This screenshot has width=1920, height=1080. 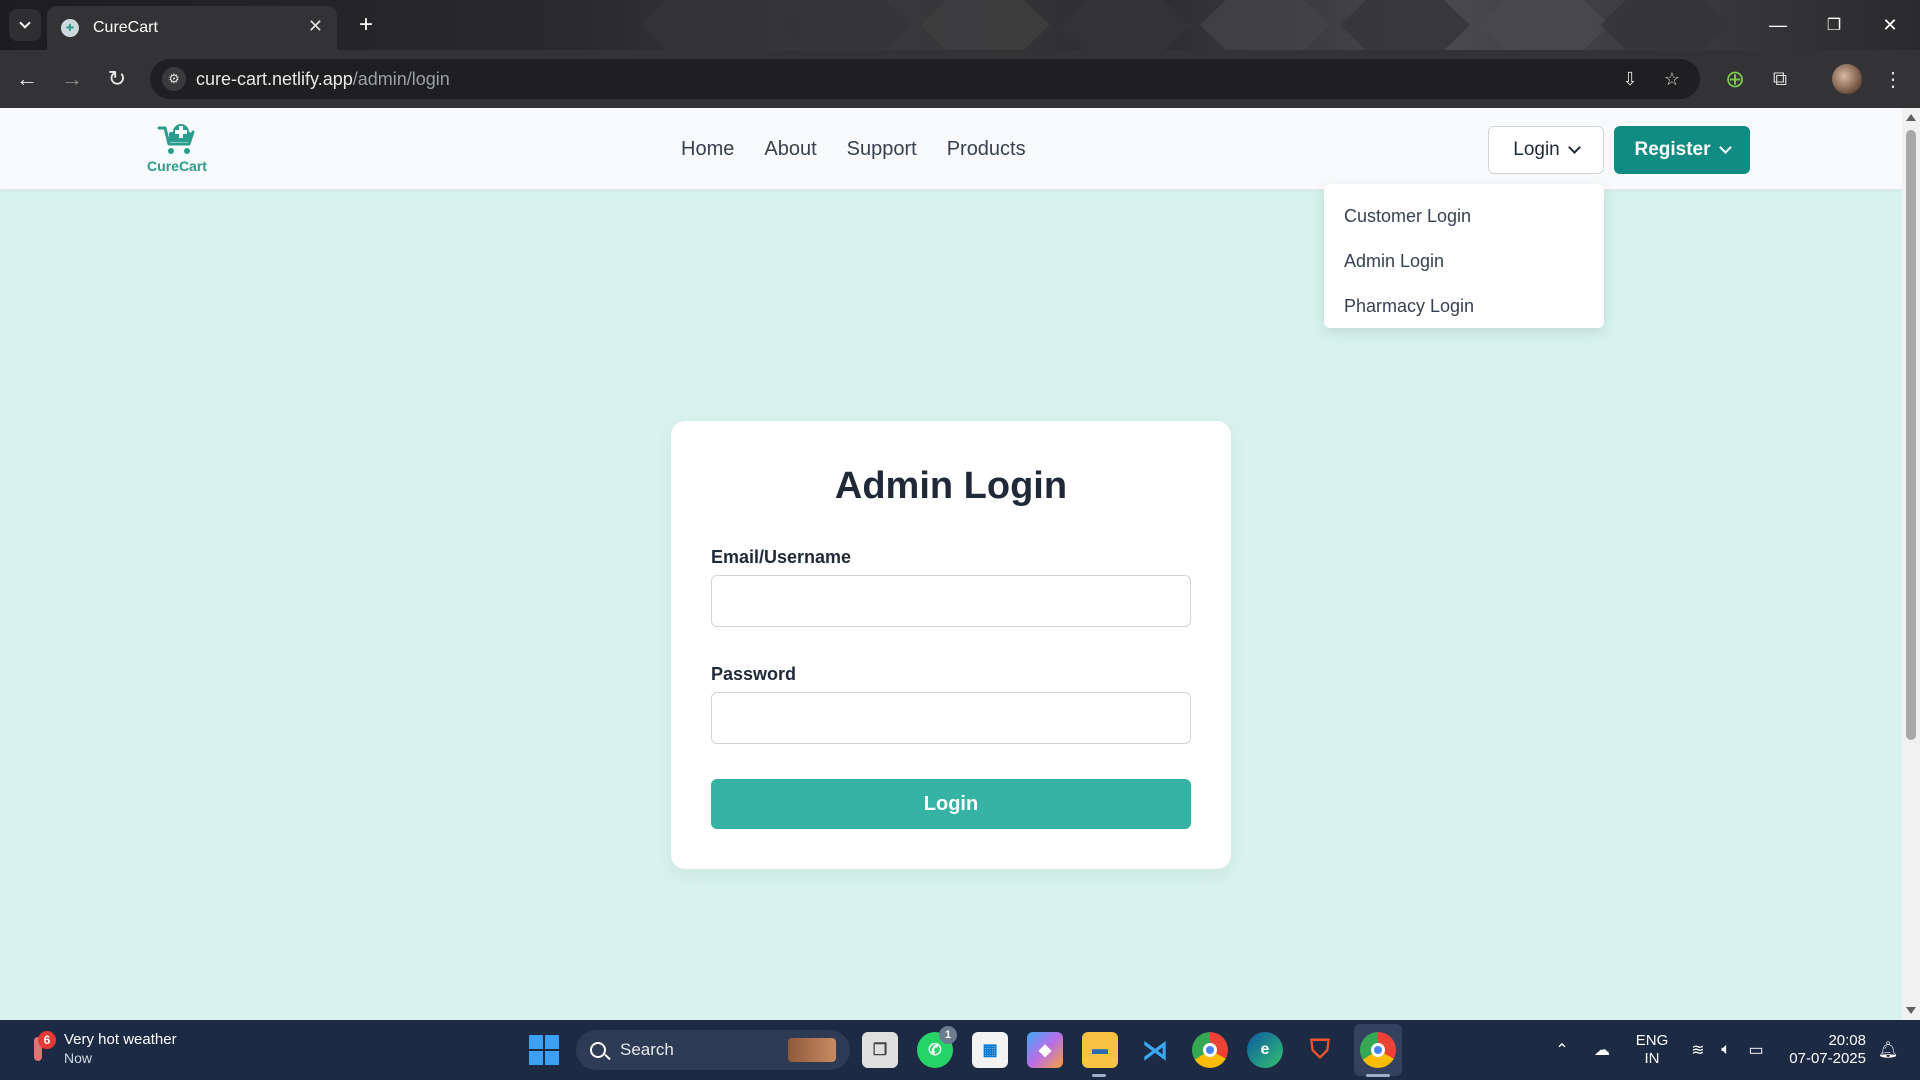 I want to click on search-icon, so click(x=598, y=1050).